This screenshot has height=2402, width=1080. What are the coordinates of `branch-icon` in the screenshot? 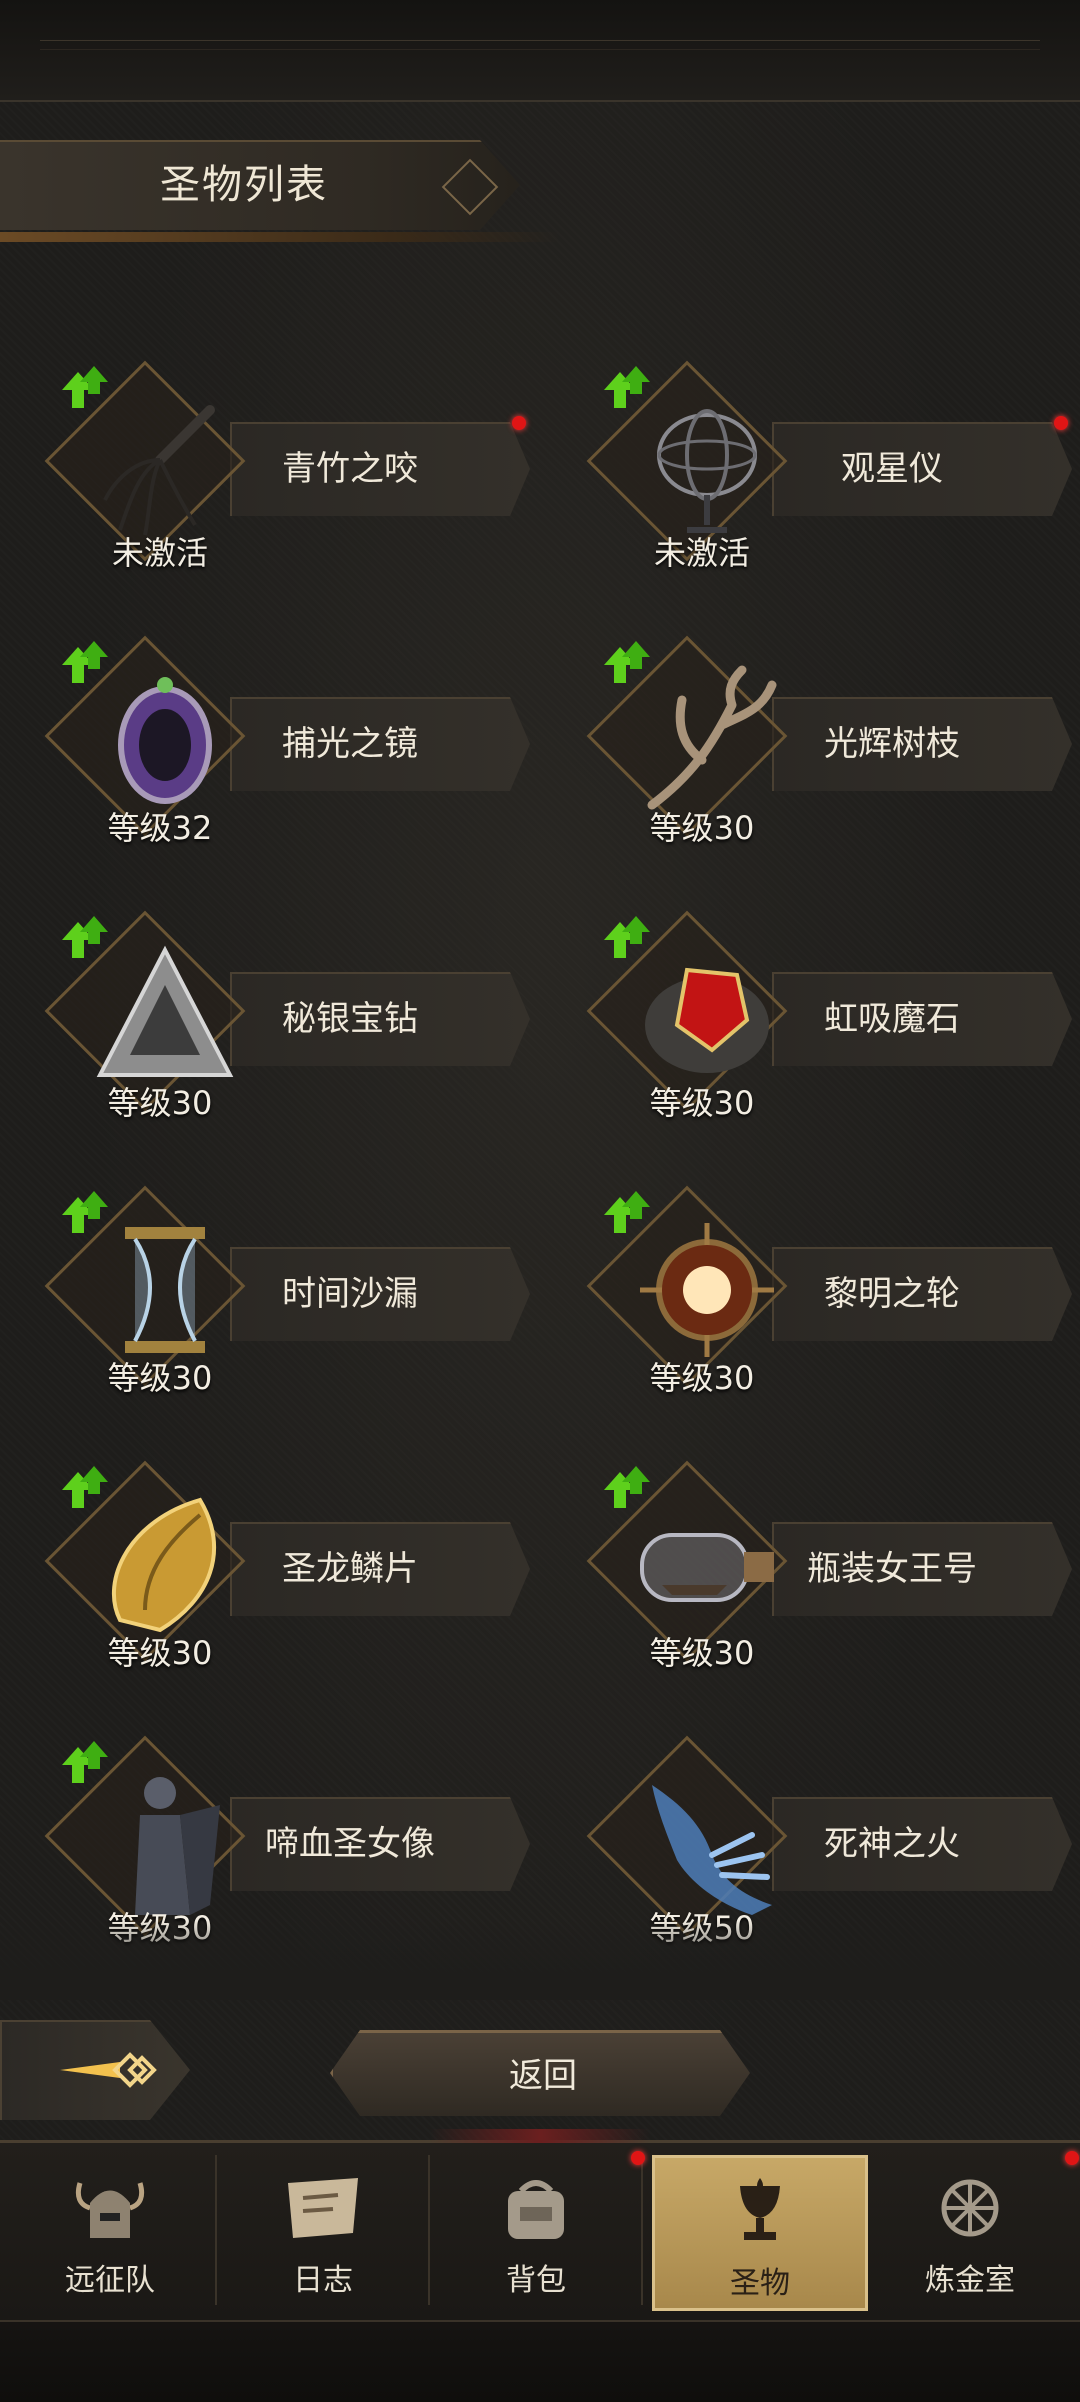 It's located at (707, 740).